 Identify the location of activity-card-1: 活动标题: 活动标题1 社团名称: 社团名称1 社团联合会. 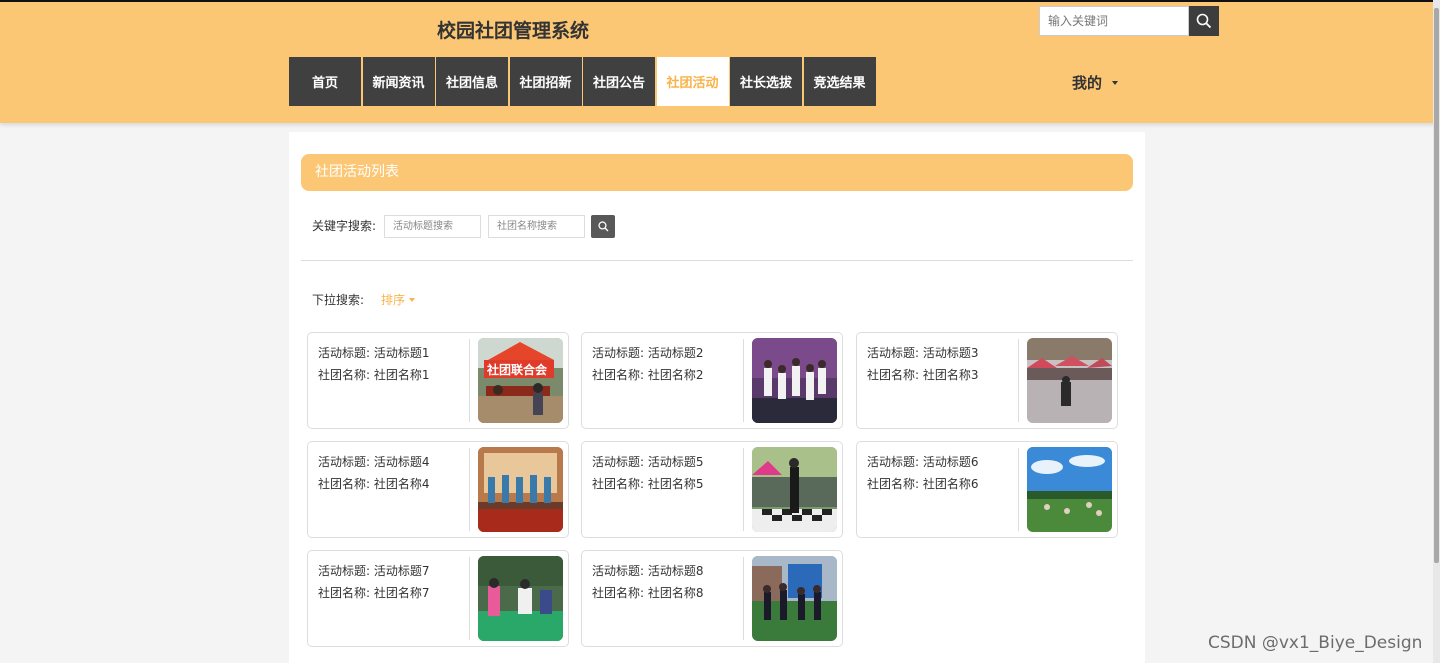
(438, 380).